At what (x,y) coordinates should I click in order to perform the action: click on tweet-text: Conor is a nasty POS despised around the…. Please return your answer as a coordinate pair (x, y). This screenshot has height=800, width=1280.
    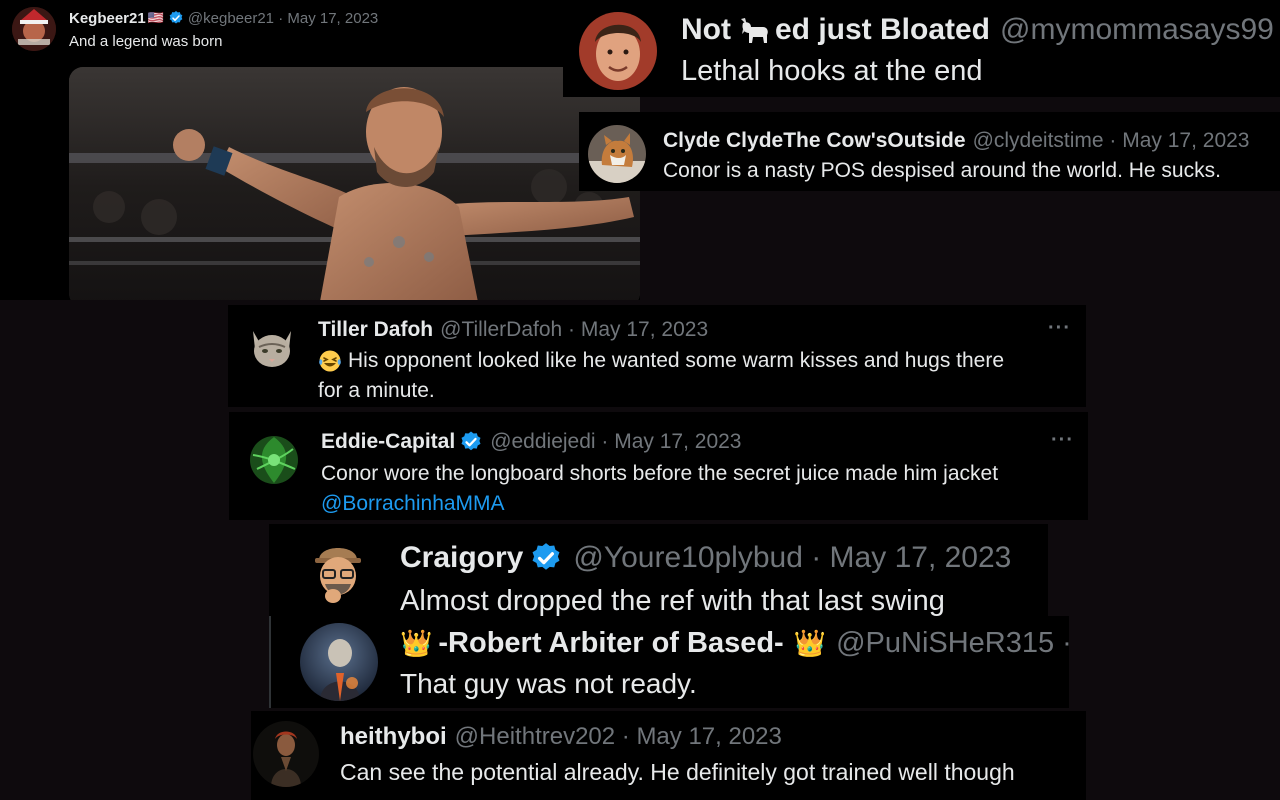
    Looking at the image, I should click on (942, 170).